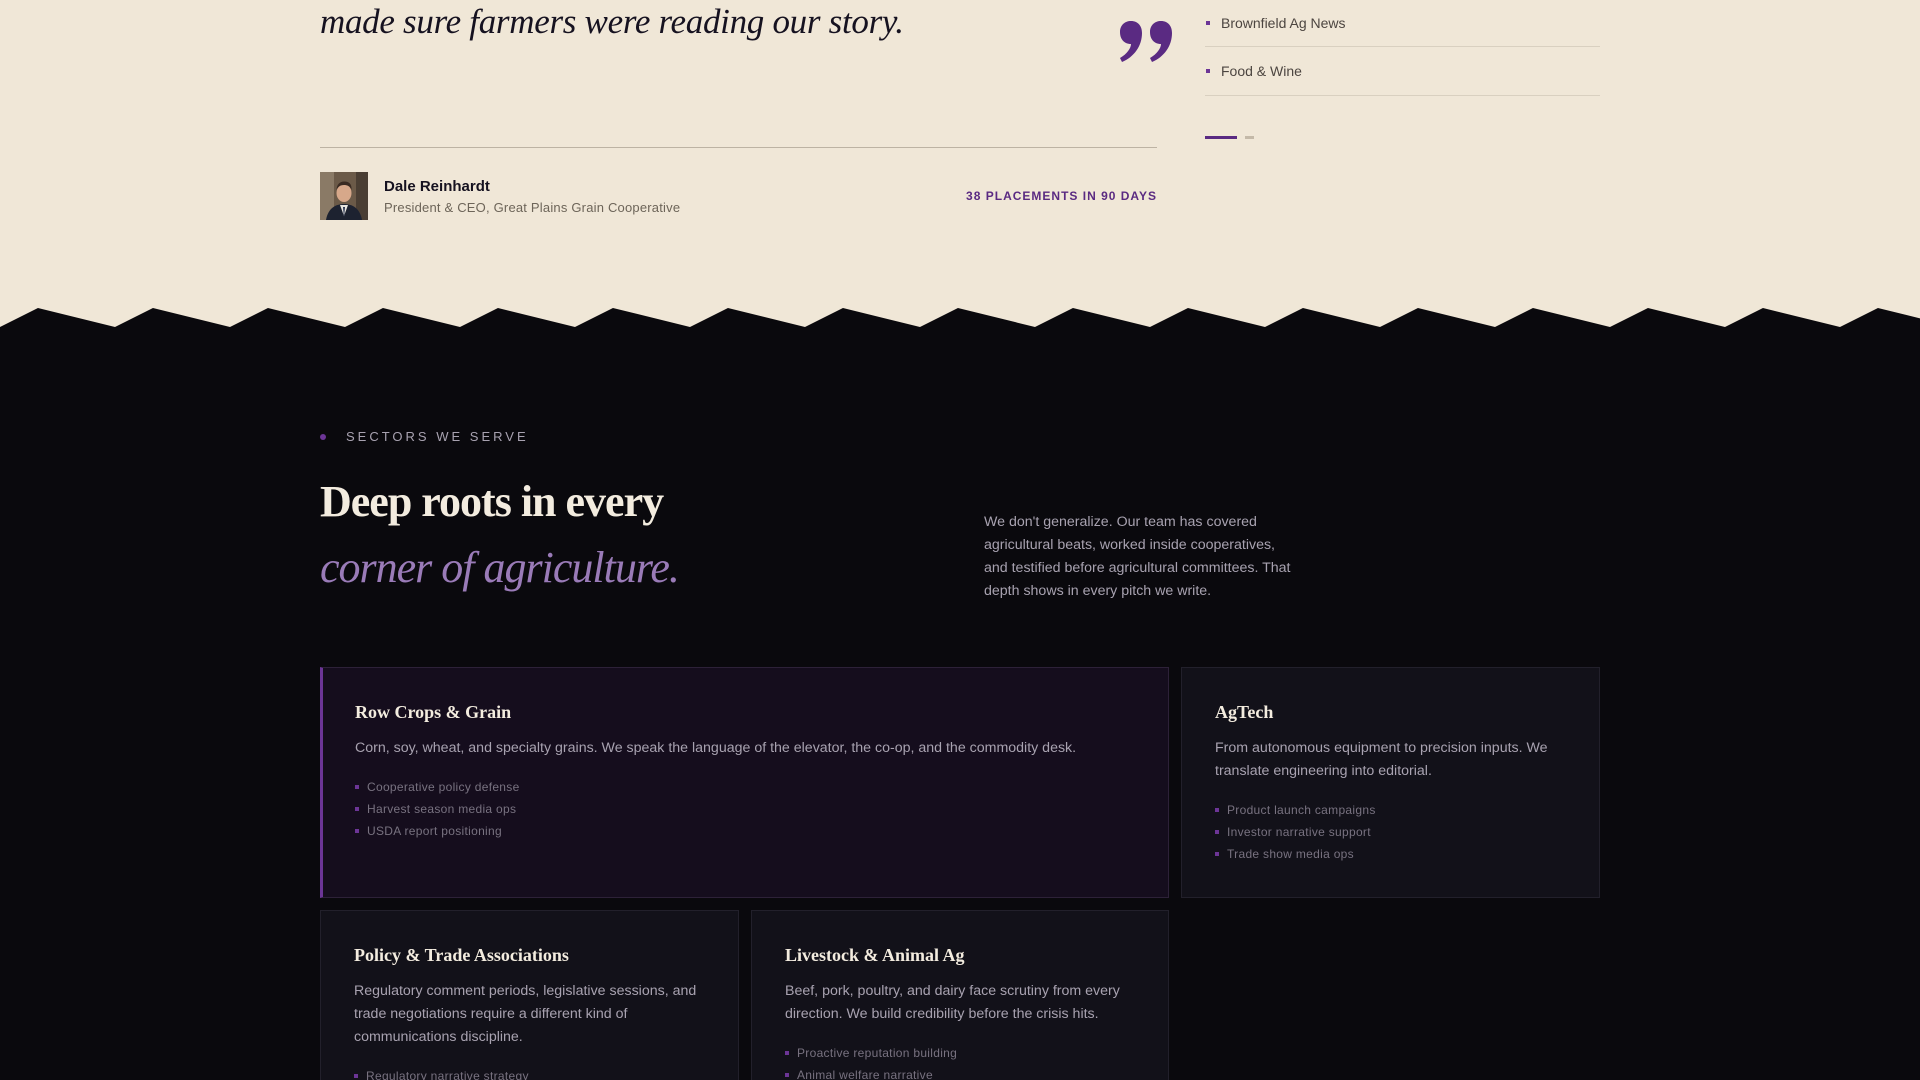 The width and height of the screenshot is (1920, 1080). What do you see at coordinates (745, 831) in the screenshot?
I see `list-item: USDA report positioning` at bounding box center [745, 831].